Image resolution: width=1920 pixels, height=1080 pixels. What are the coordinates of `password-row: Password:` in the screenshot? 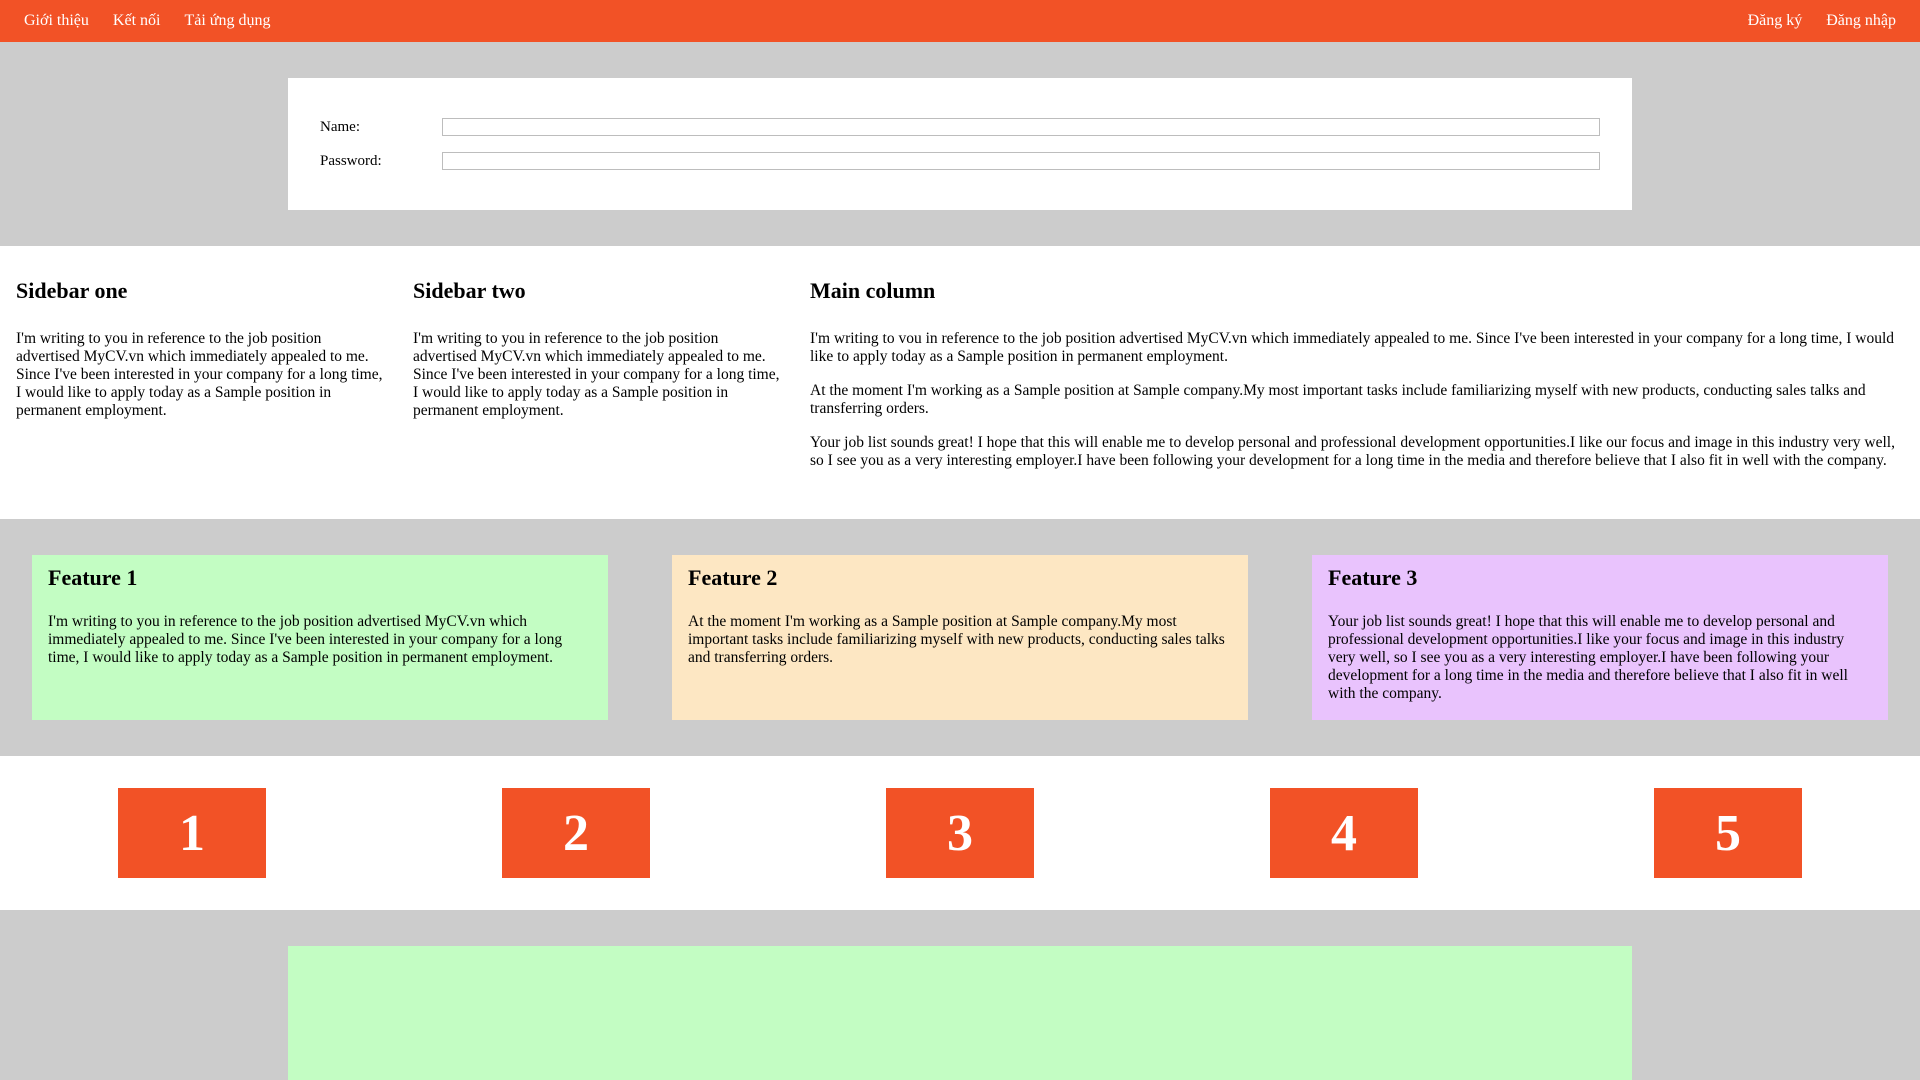 It's located at (960, 161).